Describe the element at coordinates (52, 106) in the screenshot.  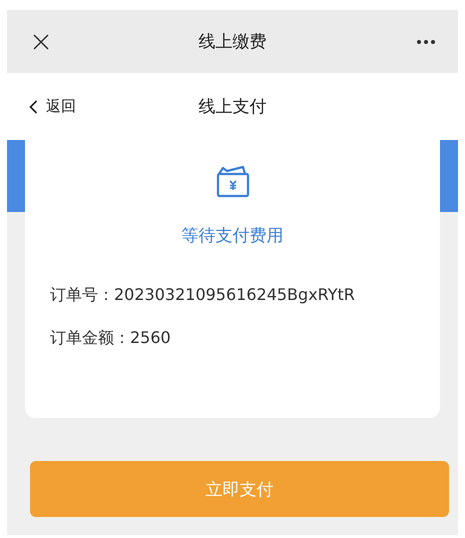
I see `back-button: 返回` at that location.